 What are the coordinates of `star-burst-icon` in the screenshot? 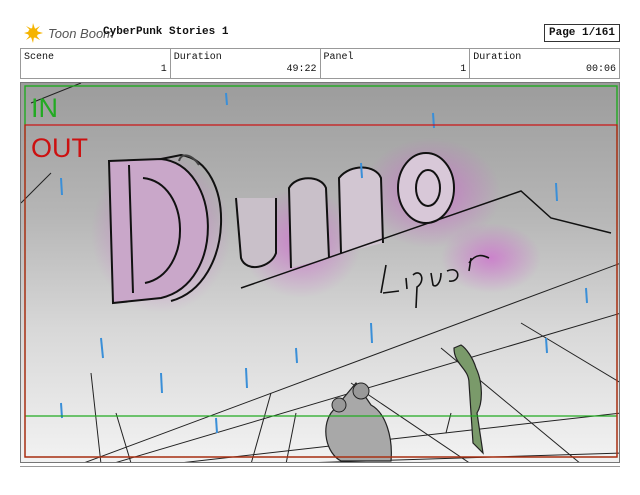 It's located at (33, 33).